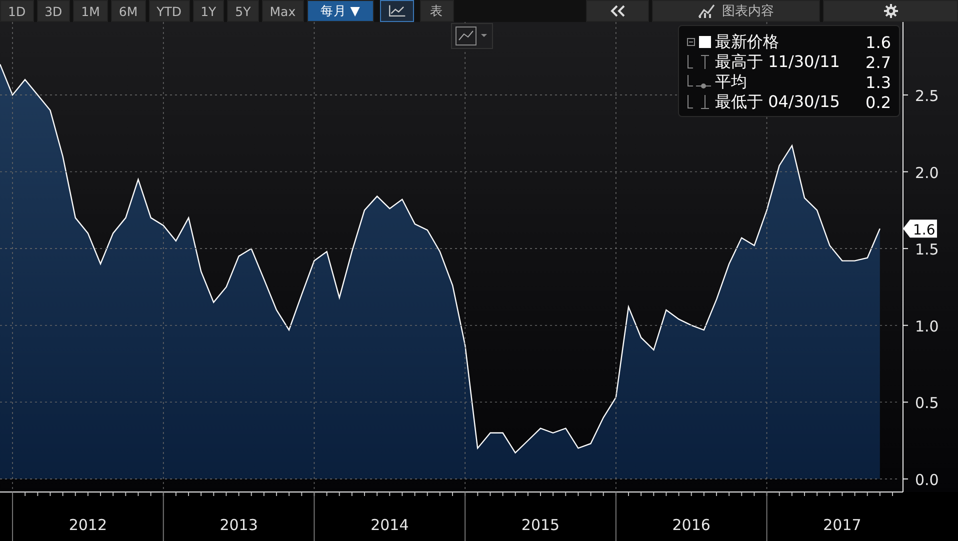 This screenshot has height=541, width=958. I want to click on legend-value: 0.2, so click(877, 102).